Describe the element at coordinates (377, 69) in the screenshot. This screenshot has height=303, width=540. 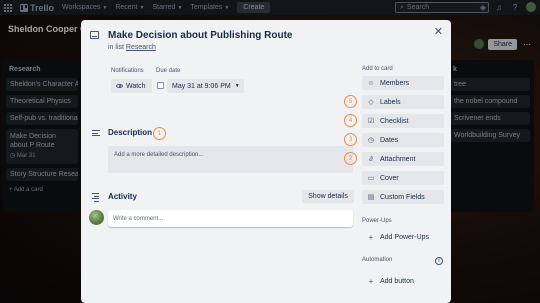
I see `add-to-card-label: Add to card` at that location.